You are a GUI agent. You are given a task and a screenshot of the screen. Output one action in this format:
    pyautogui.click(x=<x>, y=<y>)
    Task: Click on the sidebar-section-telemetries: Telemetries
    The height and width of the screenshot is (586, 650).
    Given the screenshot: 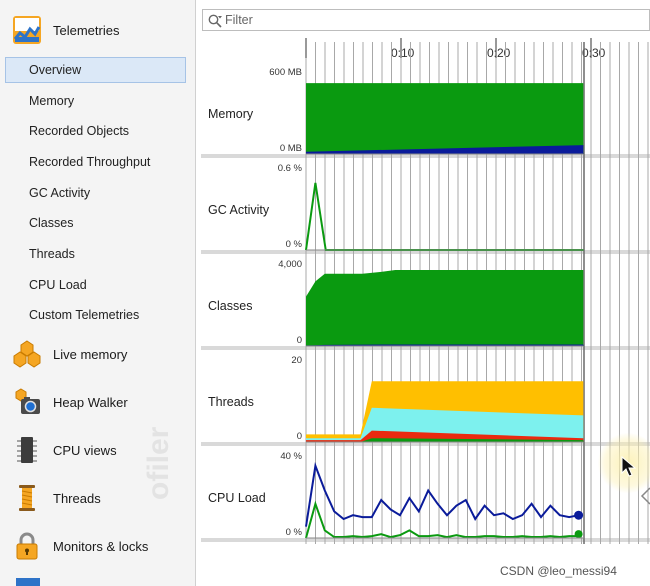 What is the action you would take?
    pyautogui.click(x=97, y=30)
    